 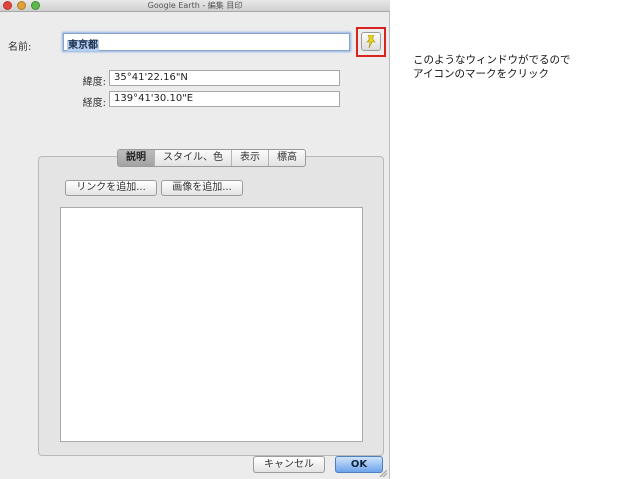 What do you see at coordinates (94, 103) in the screenshot?
I see `longitude-label: 経度:` at bounding box center [94, 103].